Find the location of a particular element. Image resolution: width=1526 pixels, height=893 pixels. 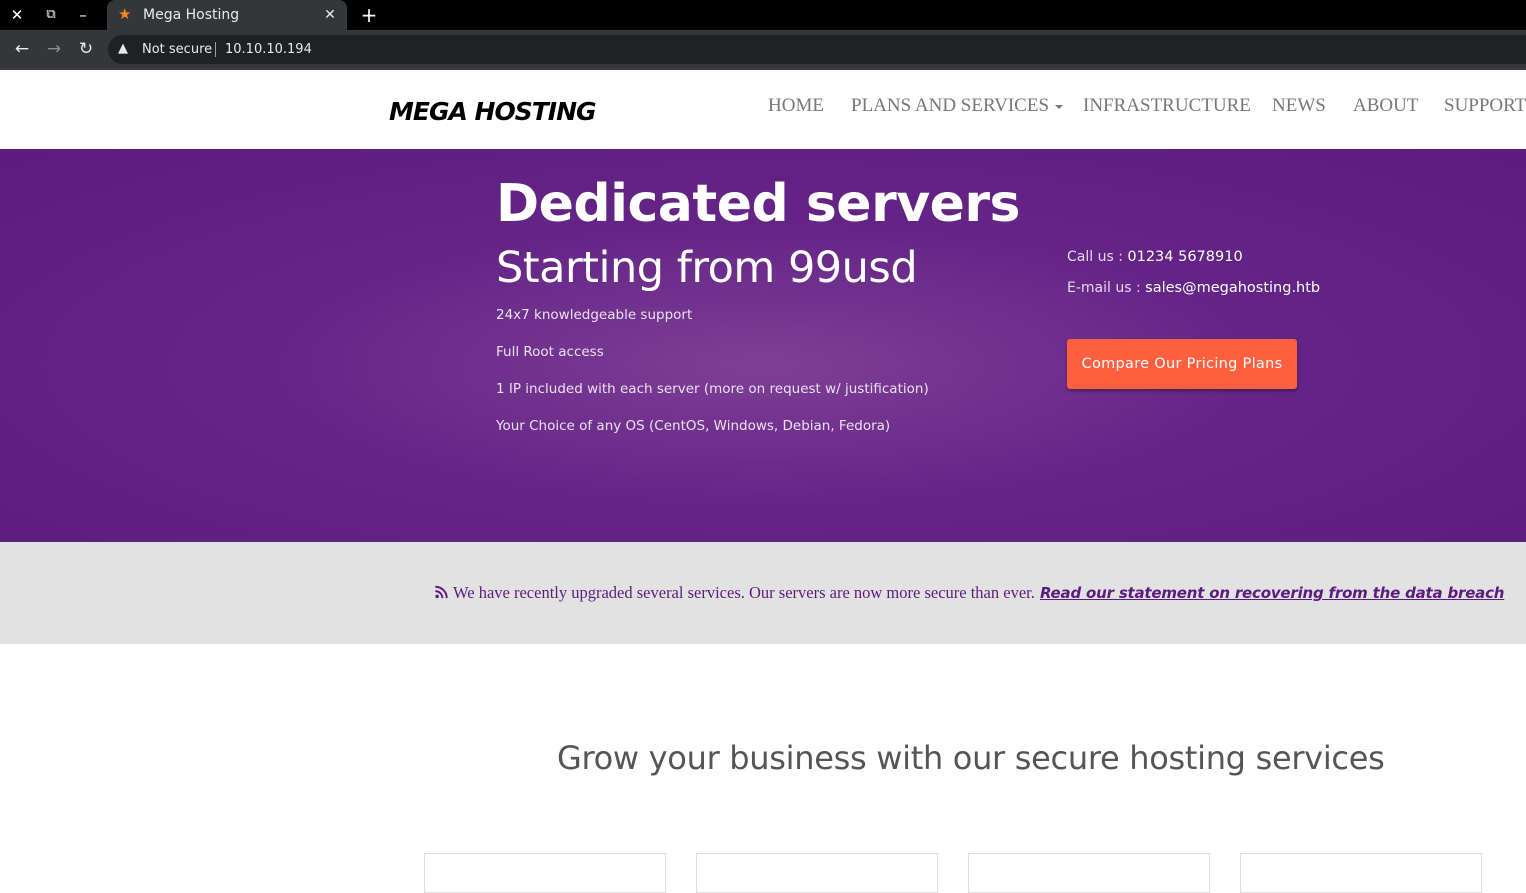

window-close-icon: ✕ is located at coordinates (17, 15).